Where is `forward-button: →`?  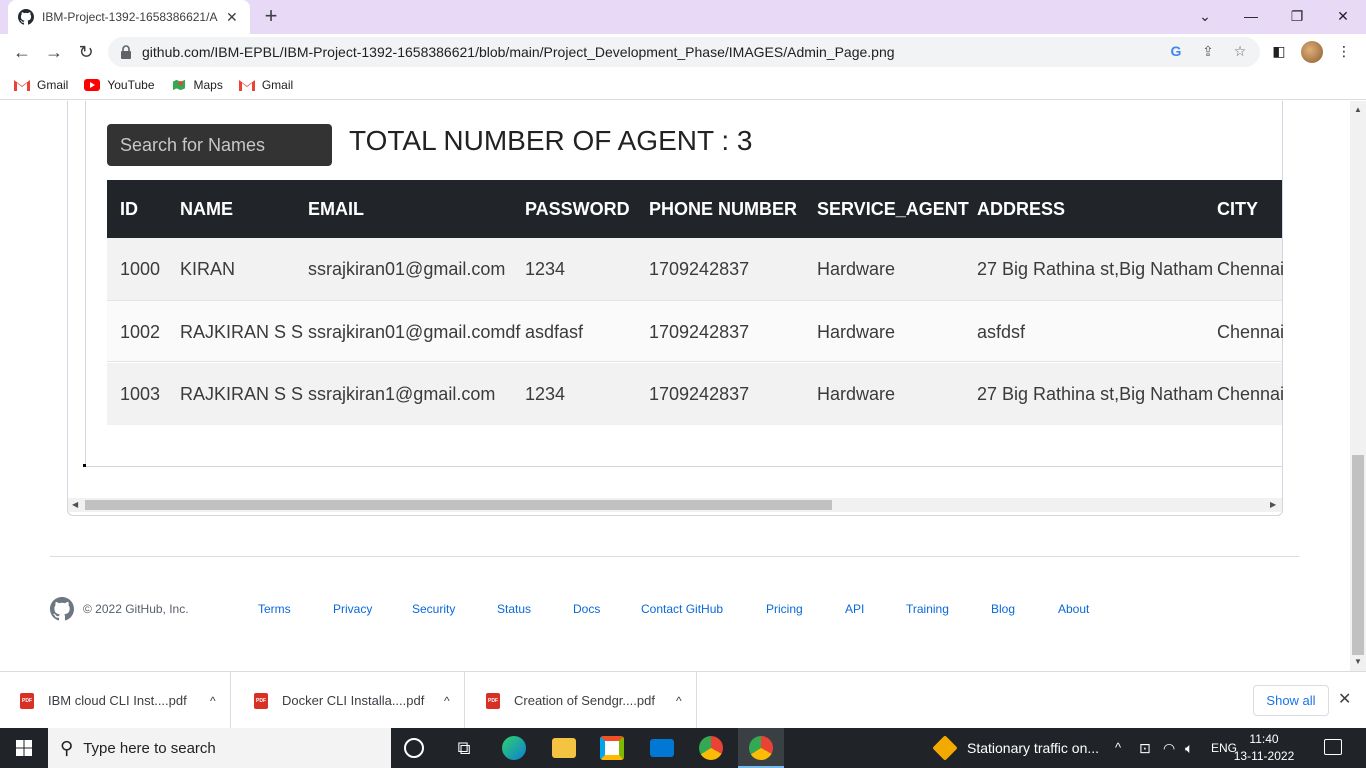
forward-button: → is located at coordinates (54, 52).